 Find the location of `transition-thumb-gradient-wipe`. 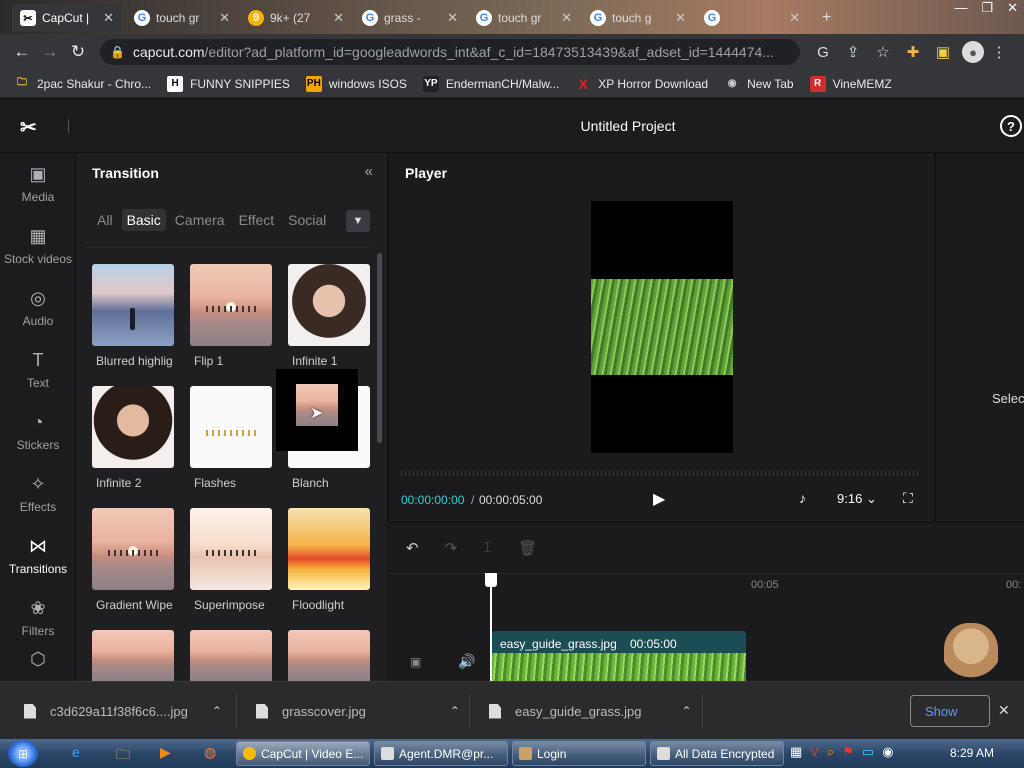

transition-thumb-gradient-wipe is located at coordinates (133, 549).